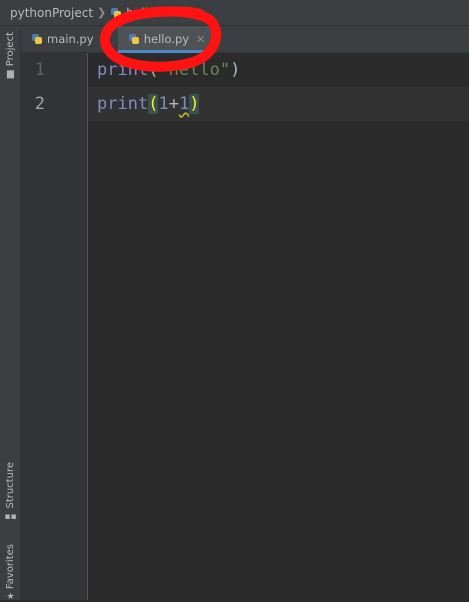  I want to click on breadcrumb-file: hello, so click(132, 13).